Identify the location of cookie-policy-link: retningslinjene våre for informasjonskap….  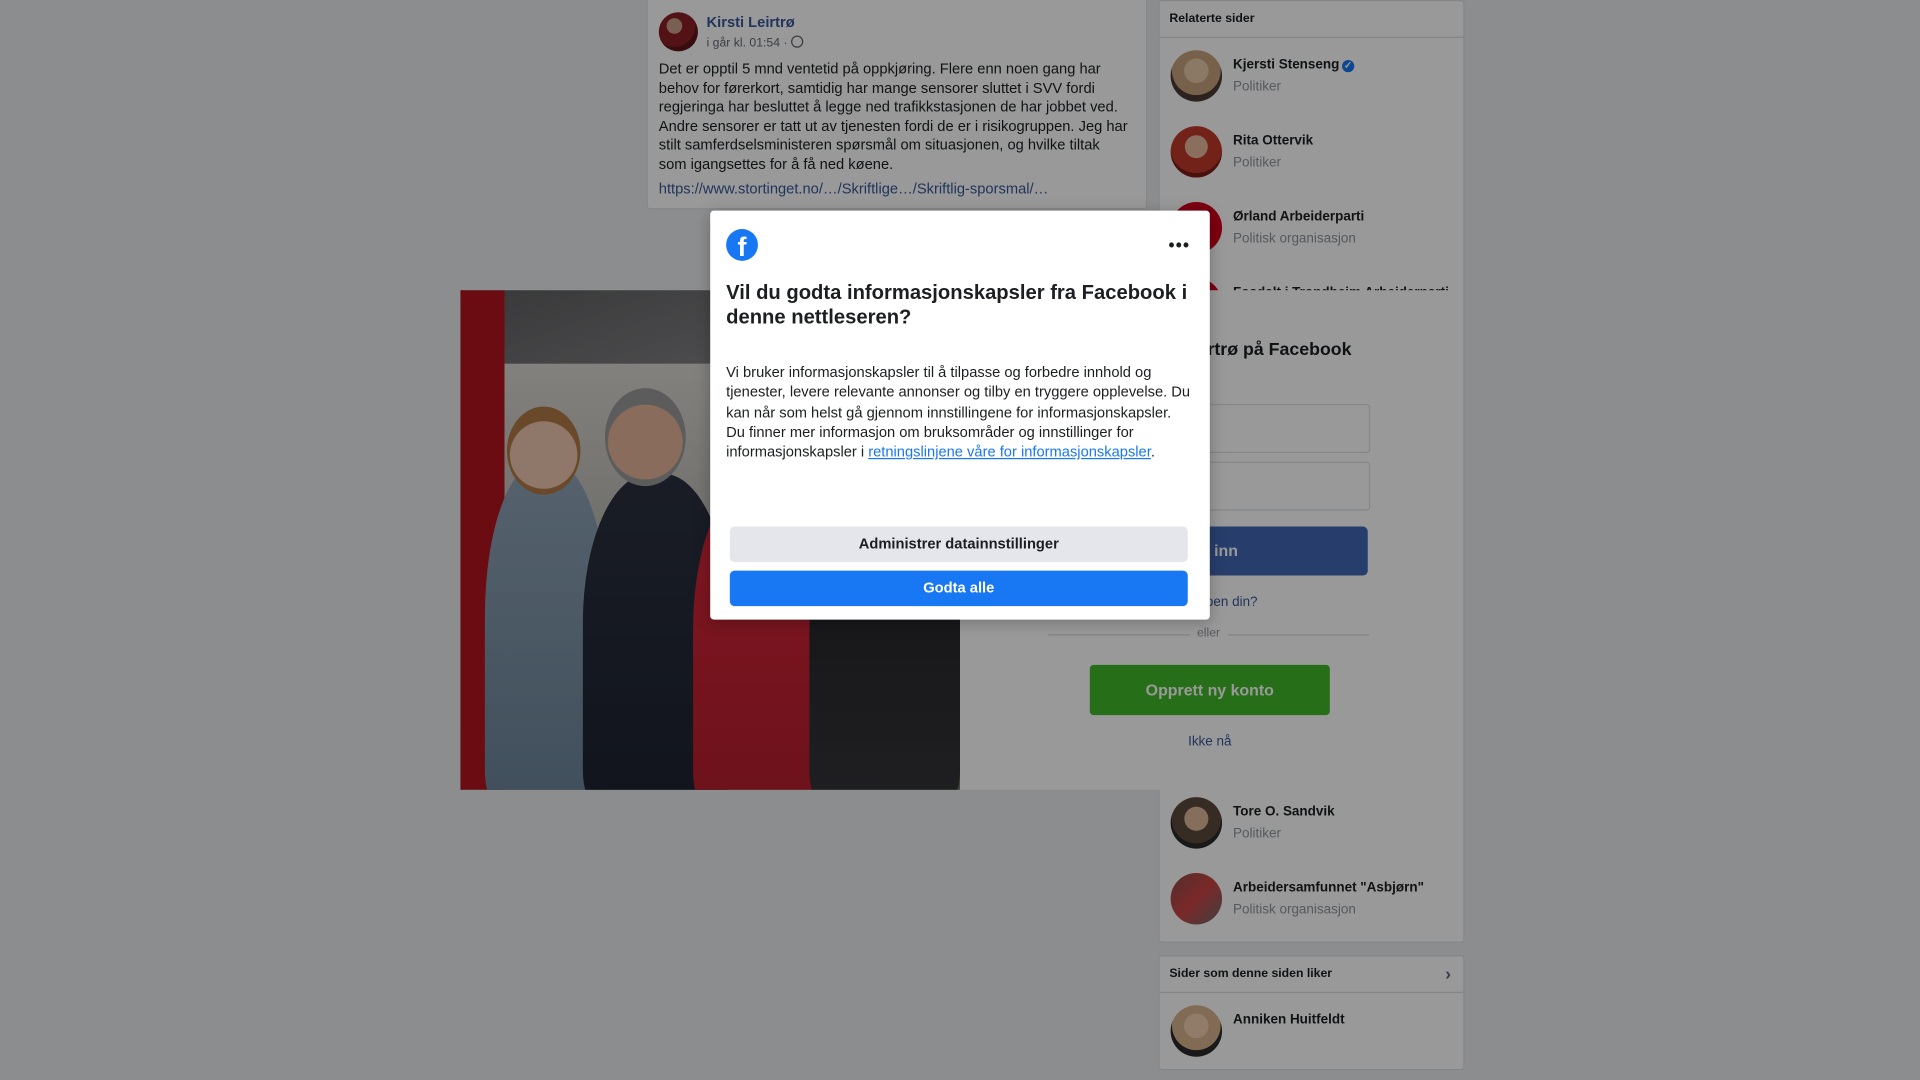
(1009, 451).